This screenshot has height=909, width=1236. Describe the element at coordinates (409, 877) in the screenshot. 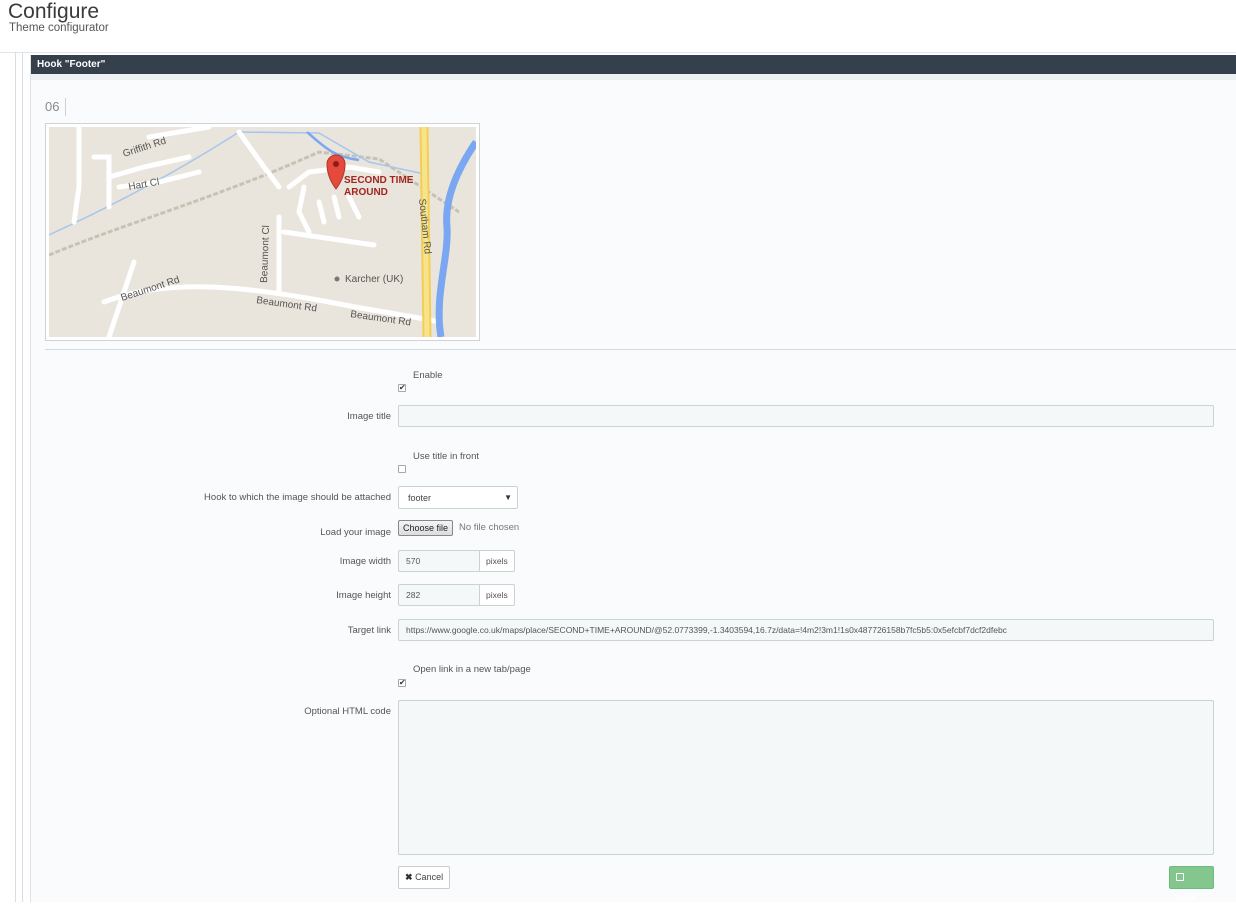

I see `close-icon: ✖` at that location.